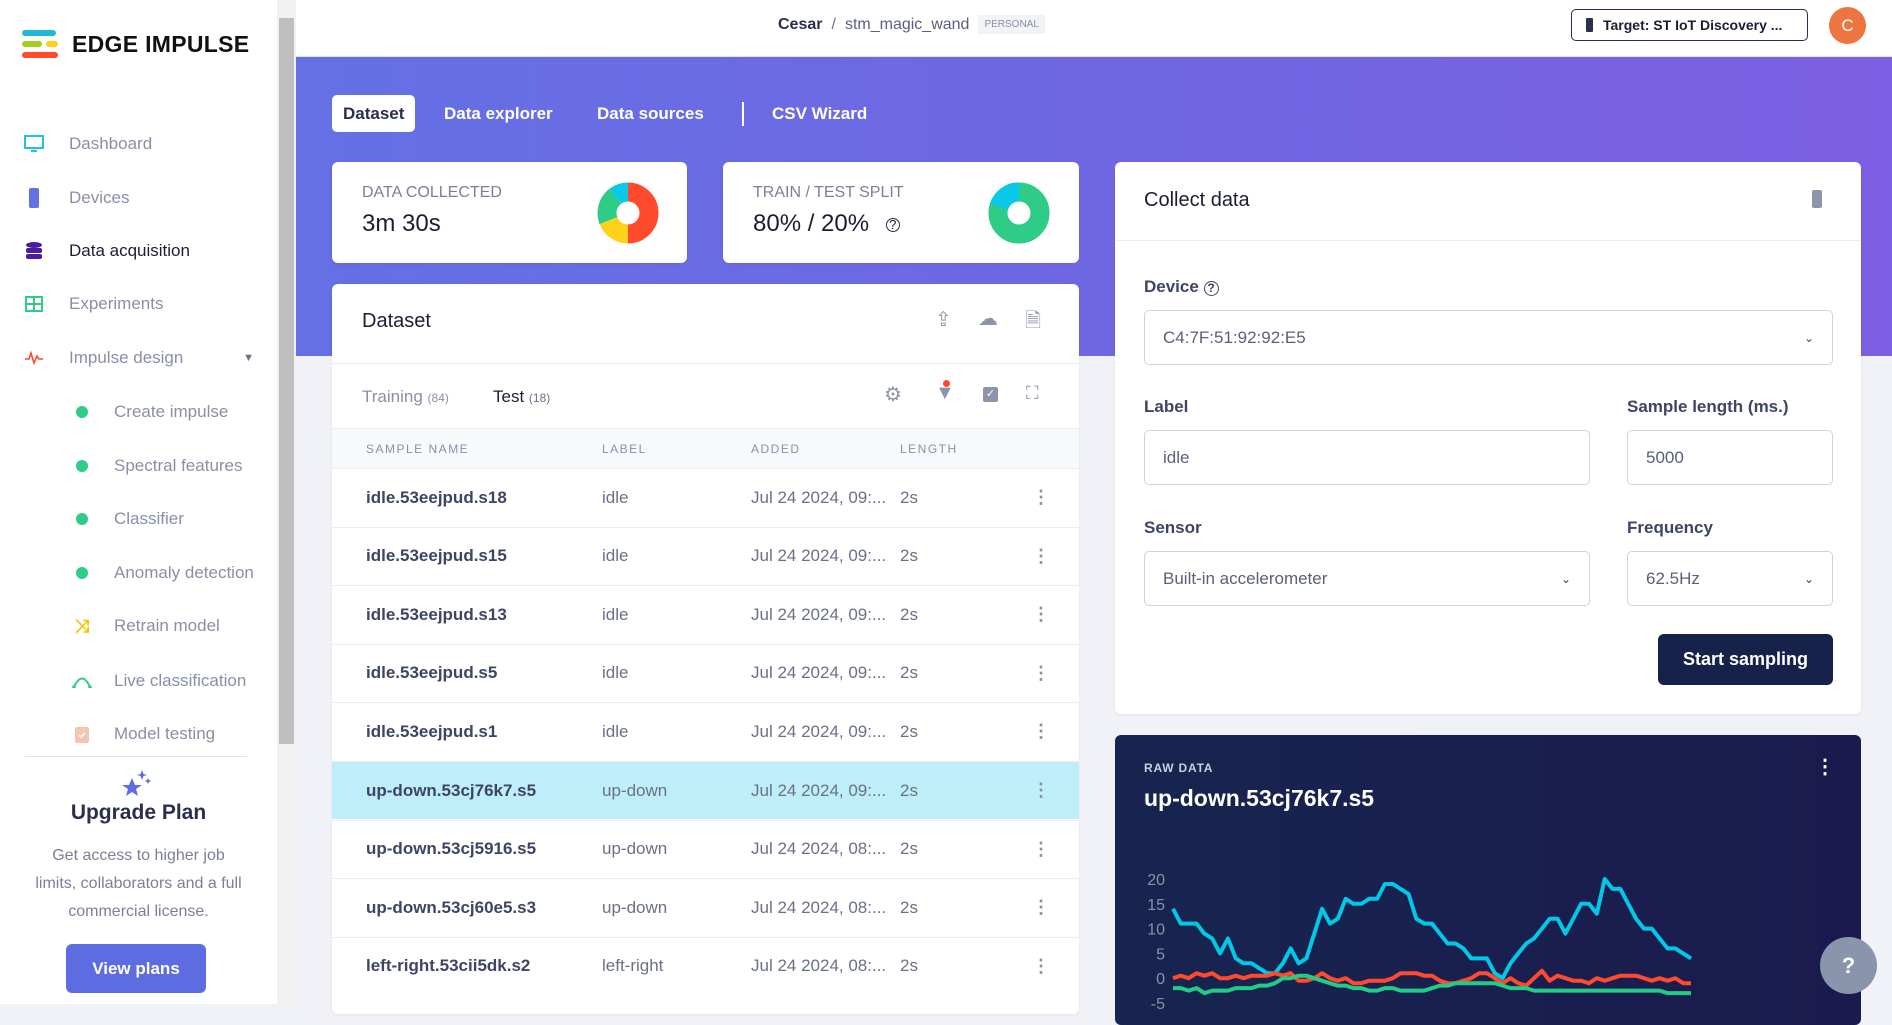  I want to click on start-sampling-button: Start sampling, so click(1745, 659).